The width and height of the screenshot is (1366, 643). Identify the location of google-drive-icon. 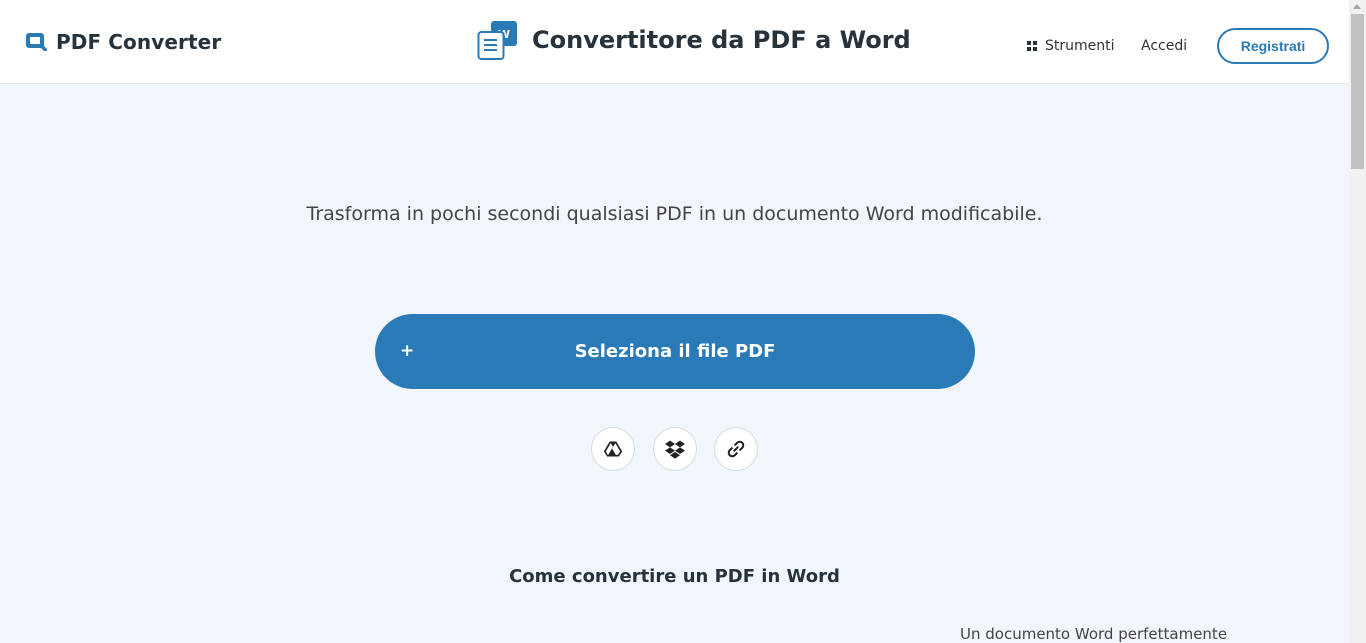
(613, 449).